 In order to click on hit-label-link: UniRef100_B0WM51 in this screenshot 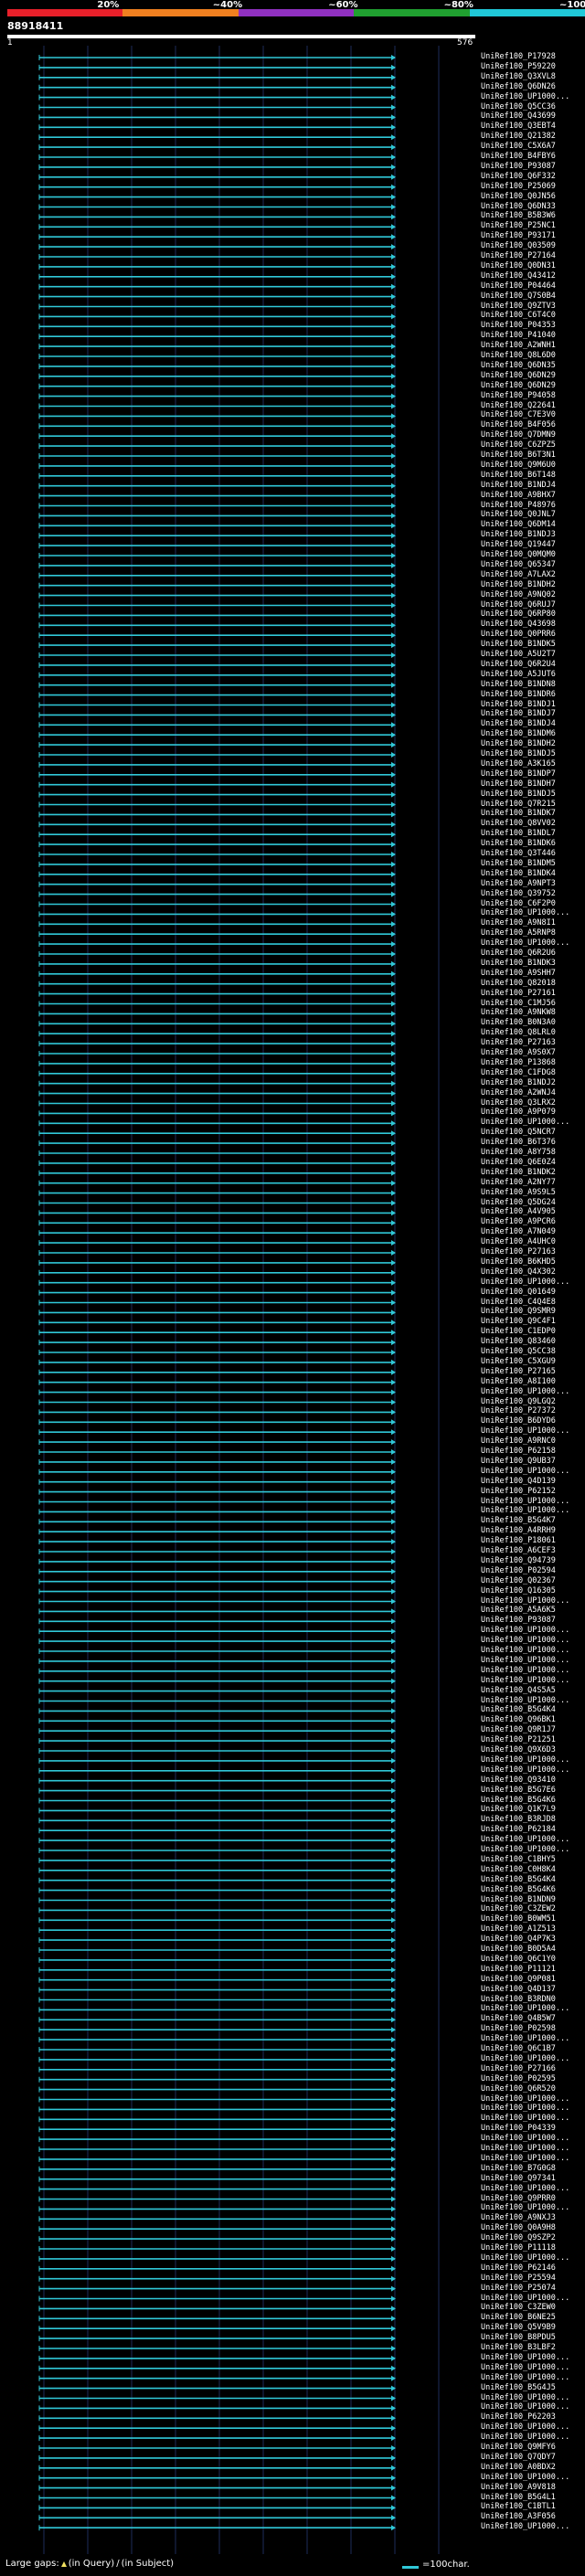, I will do `click(533, 1919)`.